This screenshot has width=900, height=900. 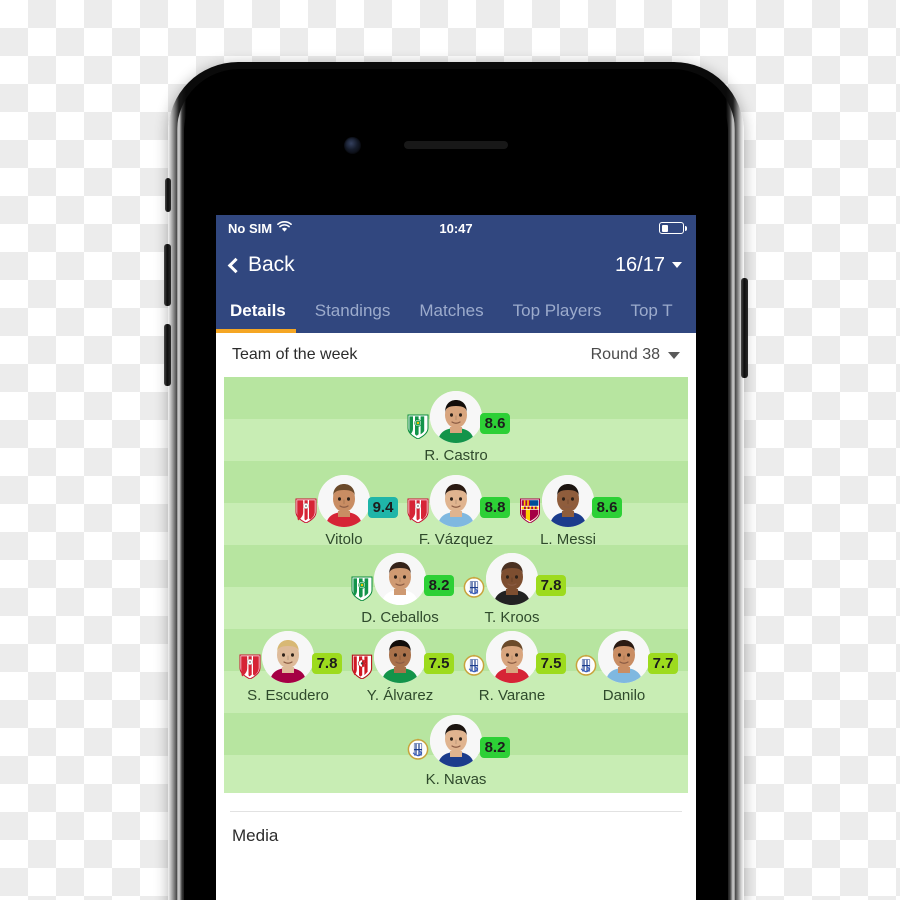 I want to click on formation-row-central-midfield: 8.2 D. Ceballos 7.8 T. Kroos, so click(x=456, y=589).